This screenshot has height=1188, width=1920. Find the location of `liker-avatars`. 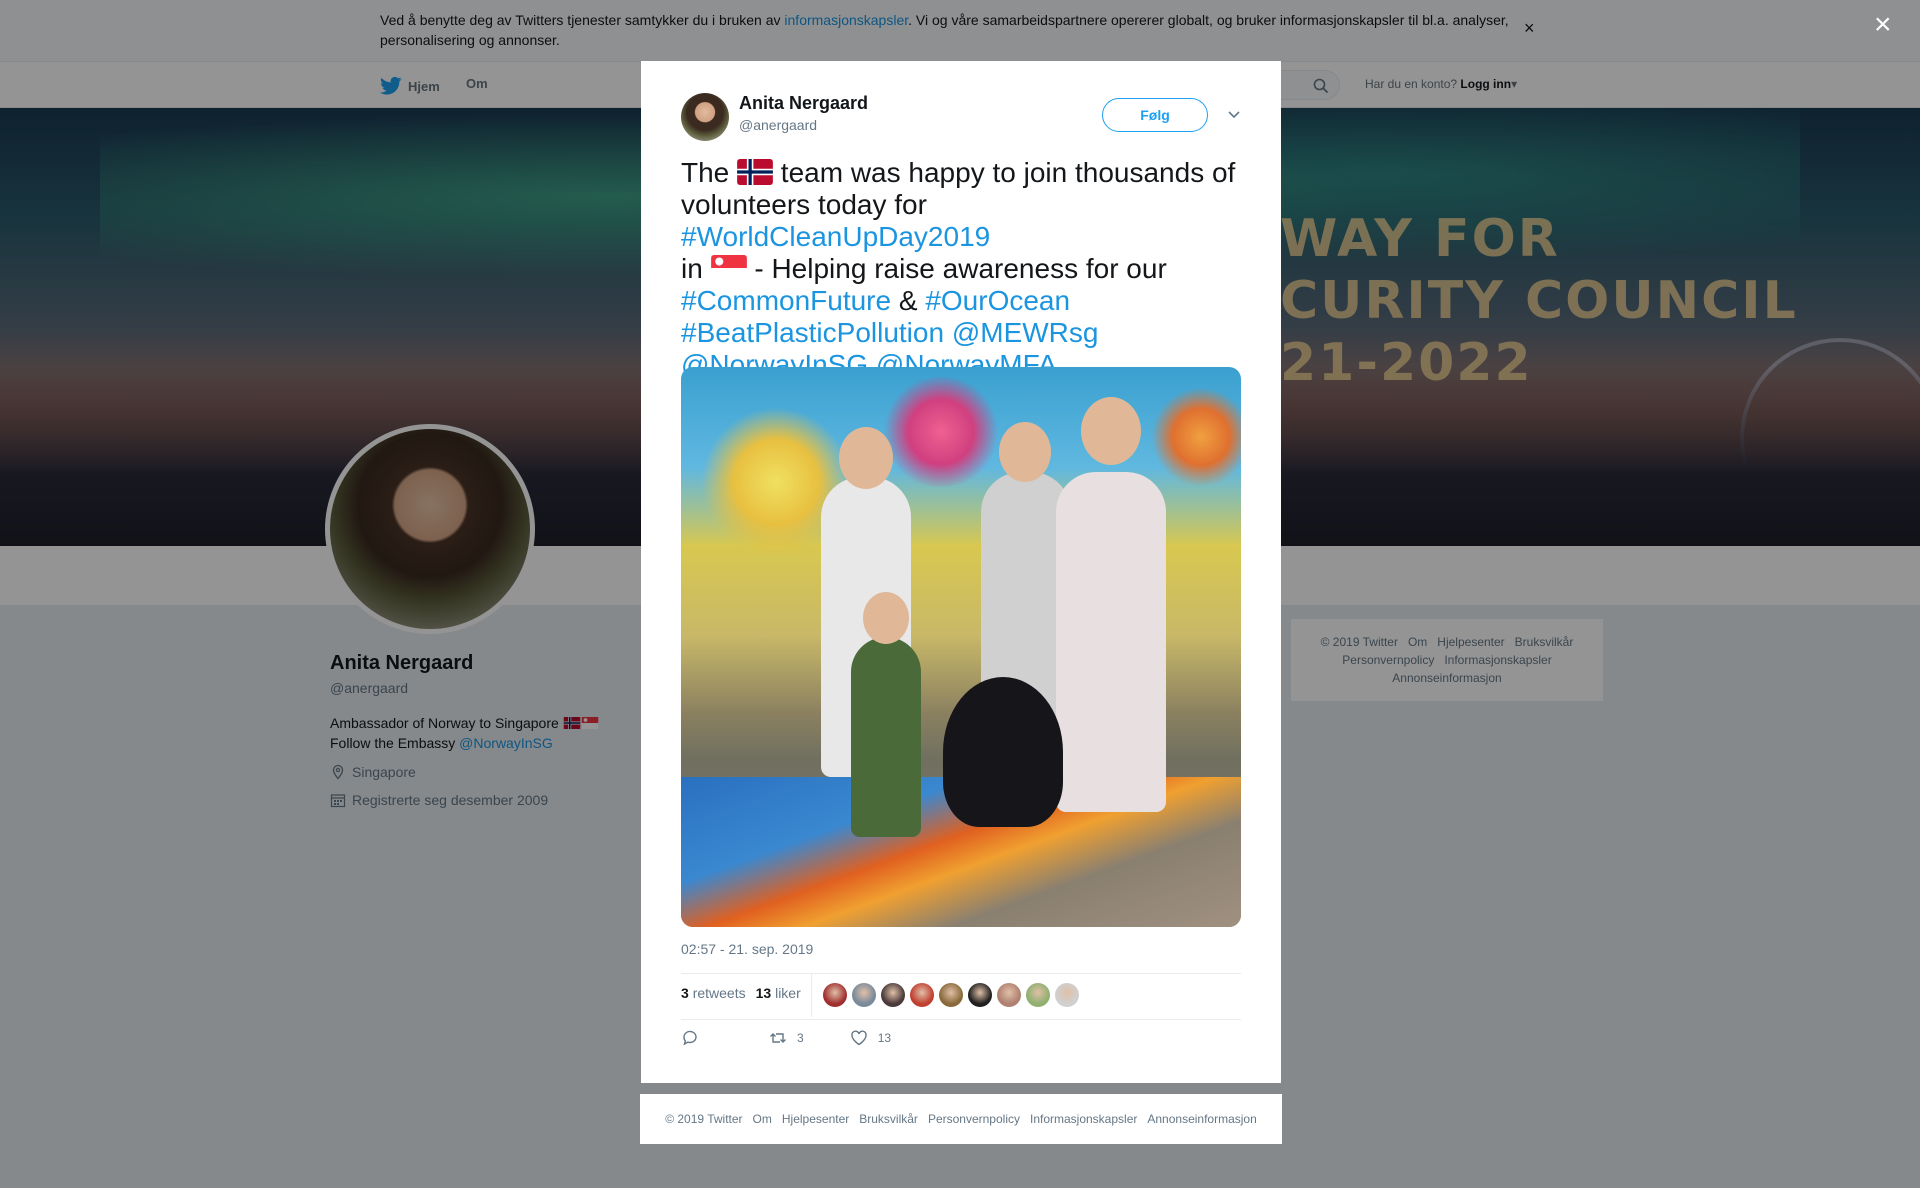

liker-avatars is located at coordinates (951, 995).